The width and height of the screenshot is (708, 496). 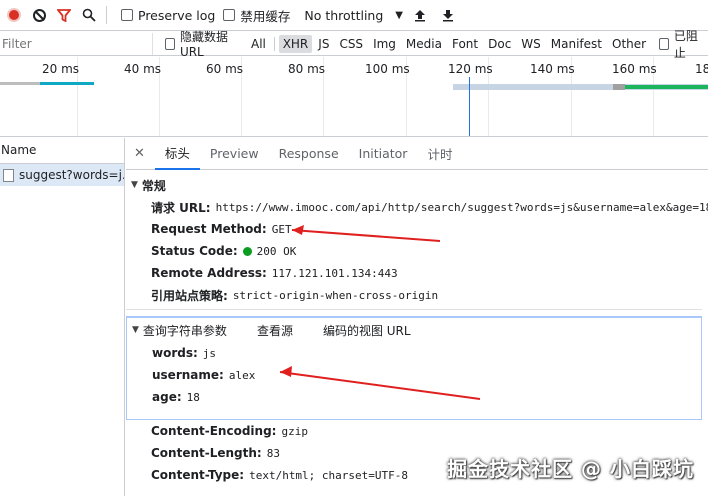 I want to click on timeline-tick: 18, so click(x=701, y=69).